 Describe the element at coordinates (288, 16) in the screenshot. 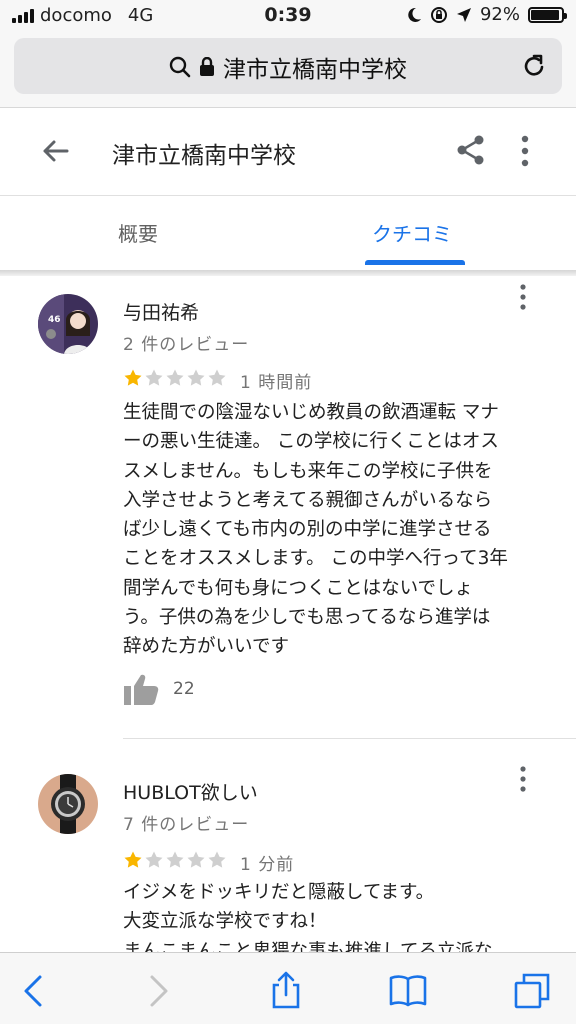

I see `status-bar: docomo 4G 0:39 92%` at that location.